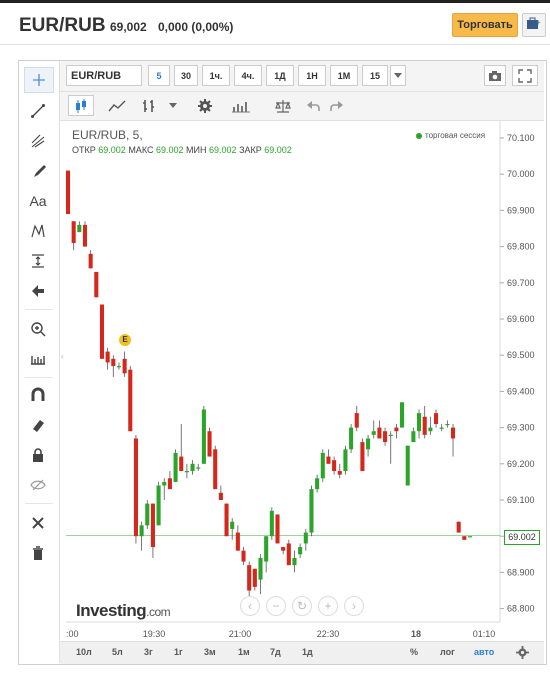  I want to click on y-tick-label: 69.800, so click(521, 247).